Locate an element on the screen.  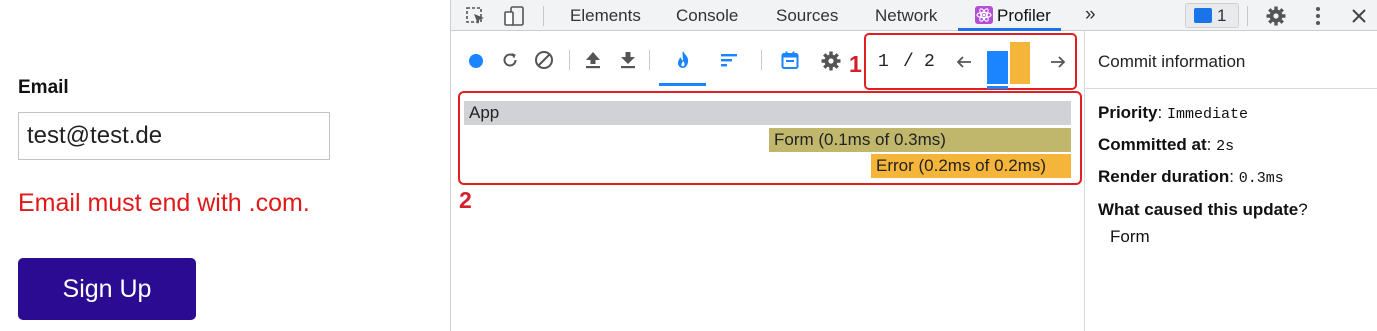
flame-bar-form: Form (0.1ms of 0.3ms) is located at coordinates (920, 140).